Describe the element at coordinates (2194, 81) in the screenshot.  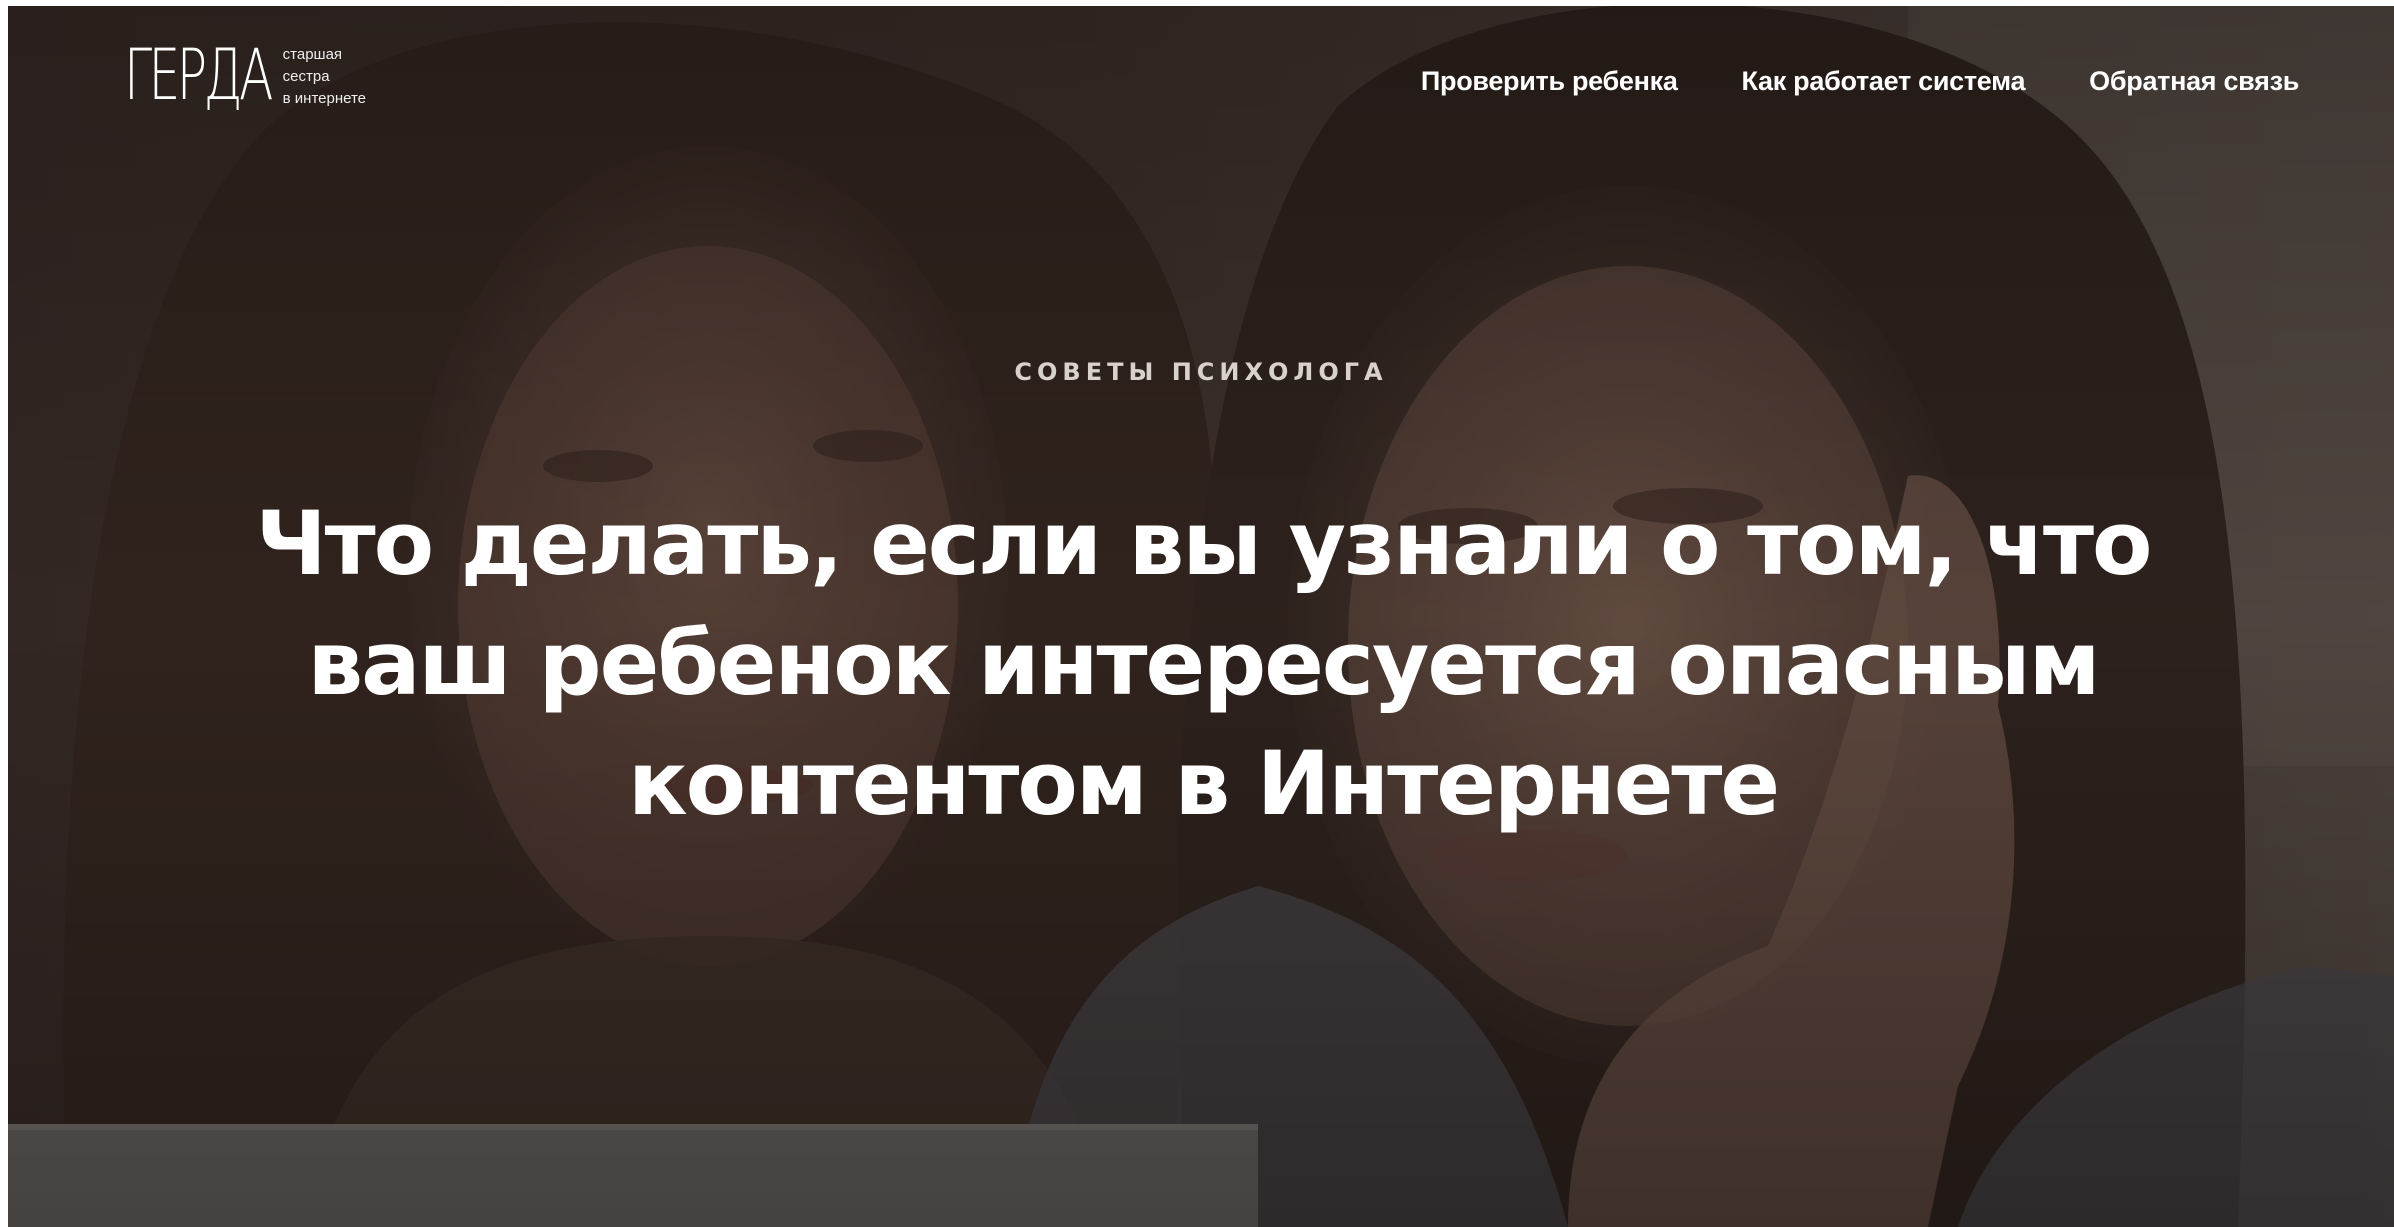
I see `nav-link-feedback: Обратная связь` at that location.